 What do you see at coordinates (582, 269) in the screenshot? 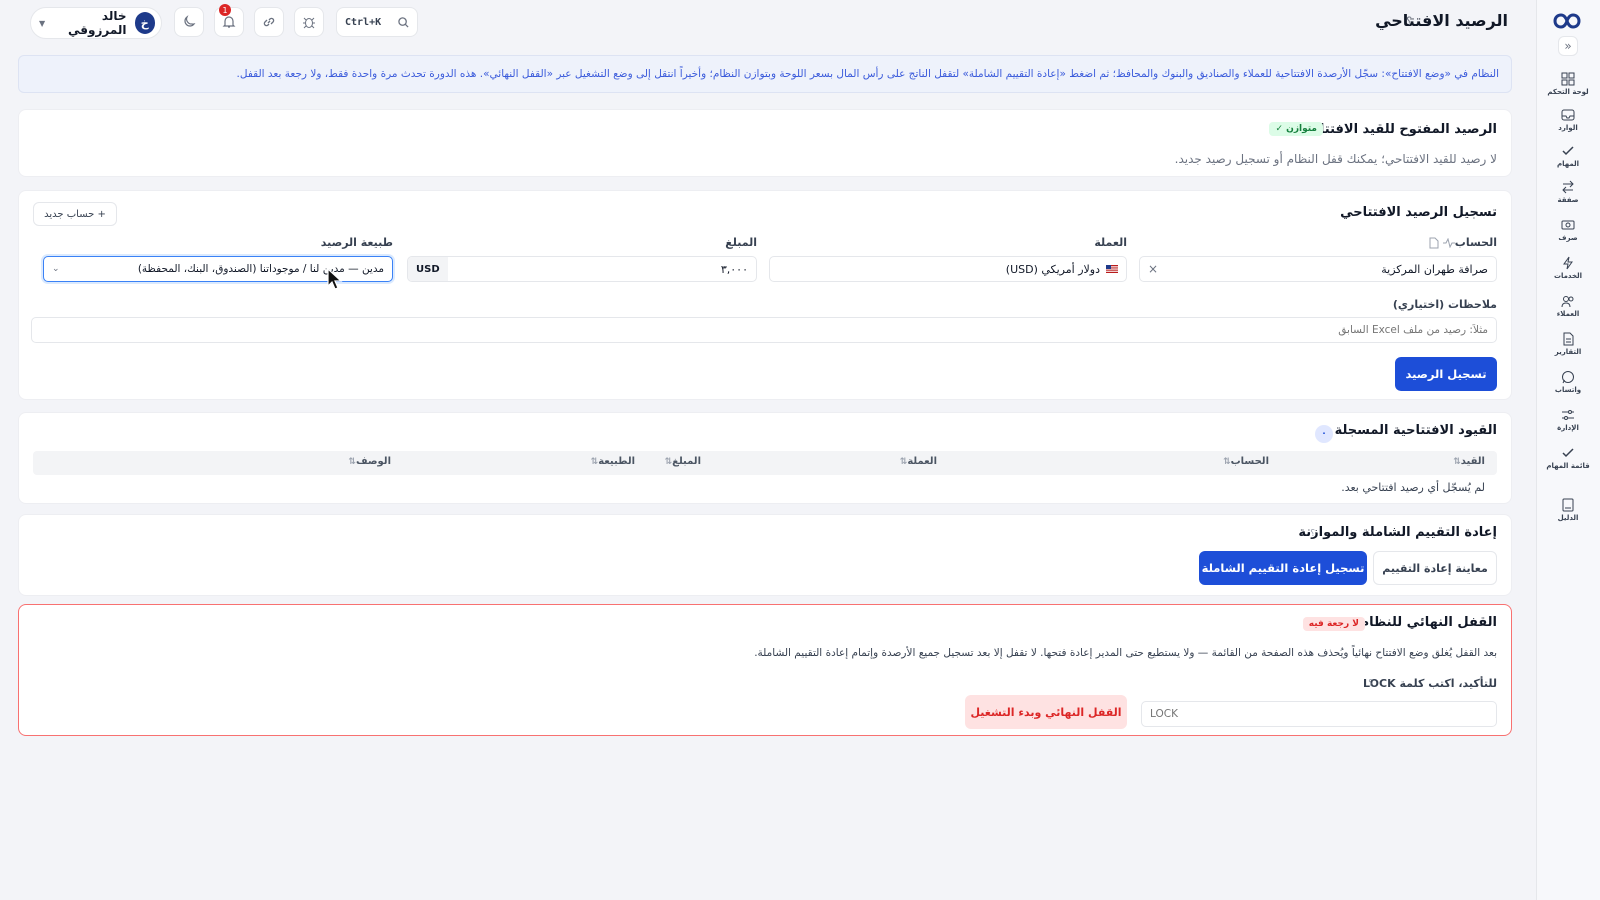
I see `amount-input: ٣,٠٠٠ USD` at bounding box center [582, 269].